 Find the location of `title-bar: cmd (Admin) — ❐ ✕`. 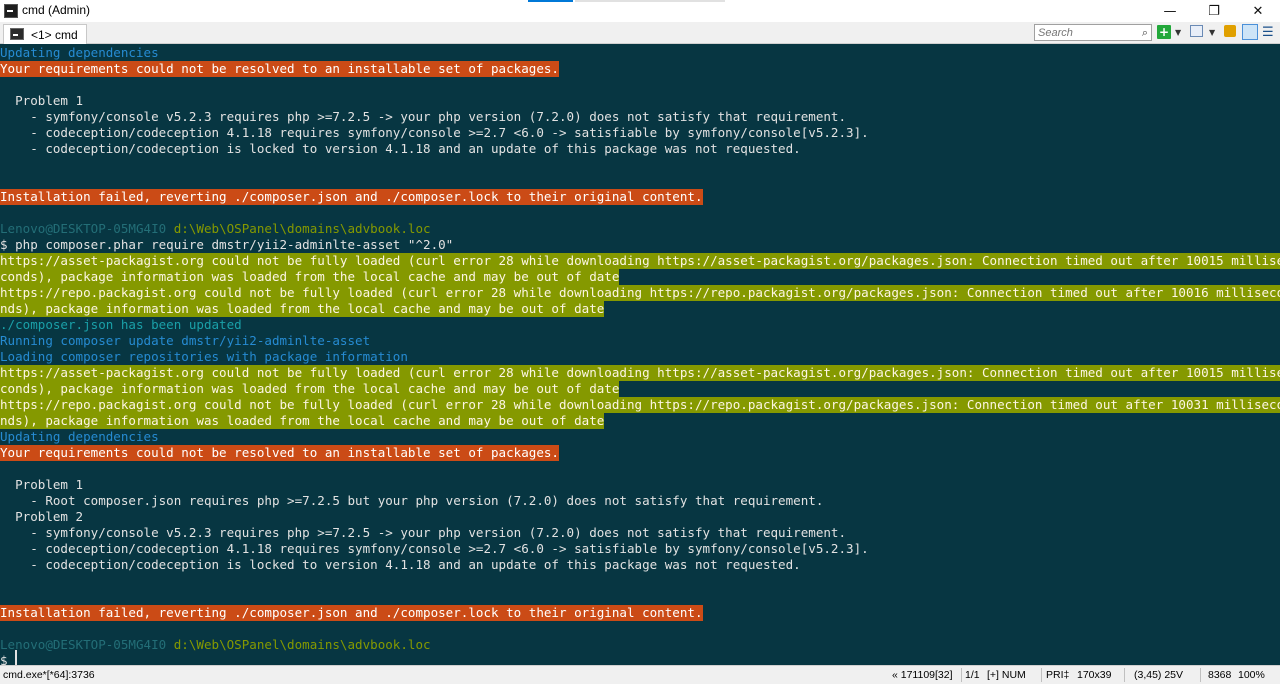

title-bar: cmd (Admin) — ❐ ✕ is located at coordinates (640, 11).